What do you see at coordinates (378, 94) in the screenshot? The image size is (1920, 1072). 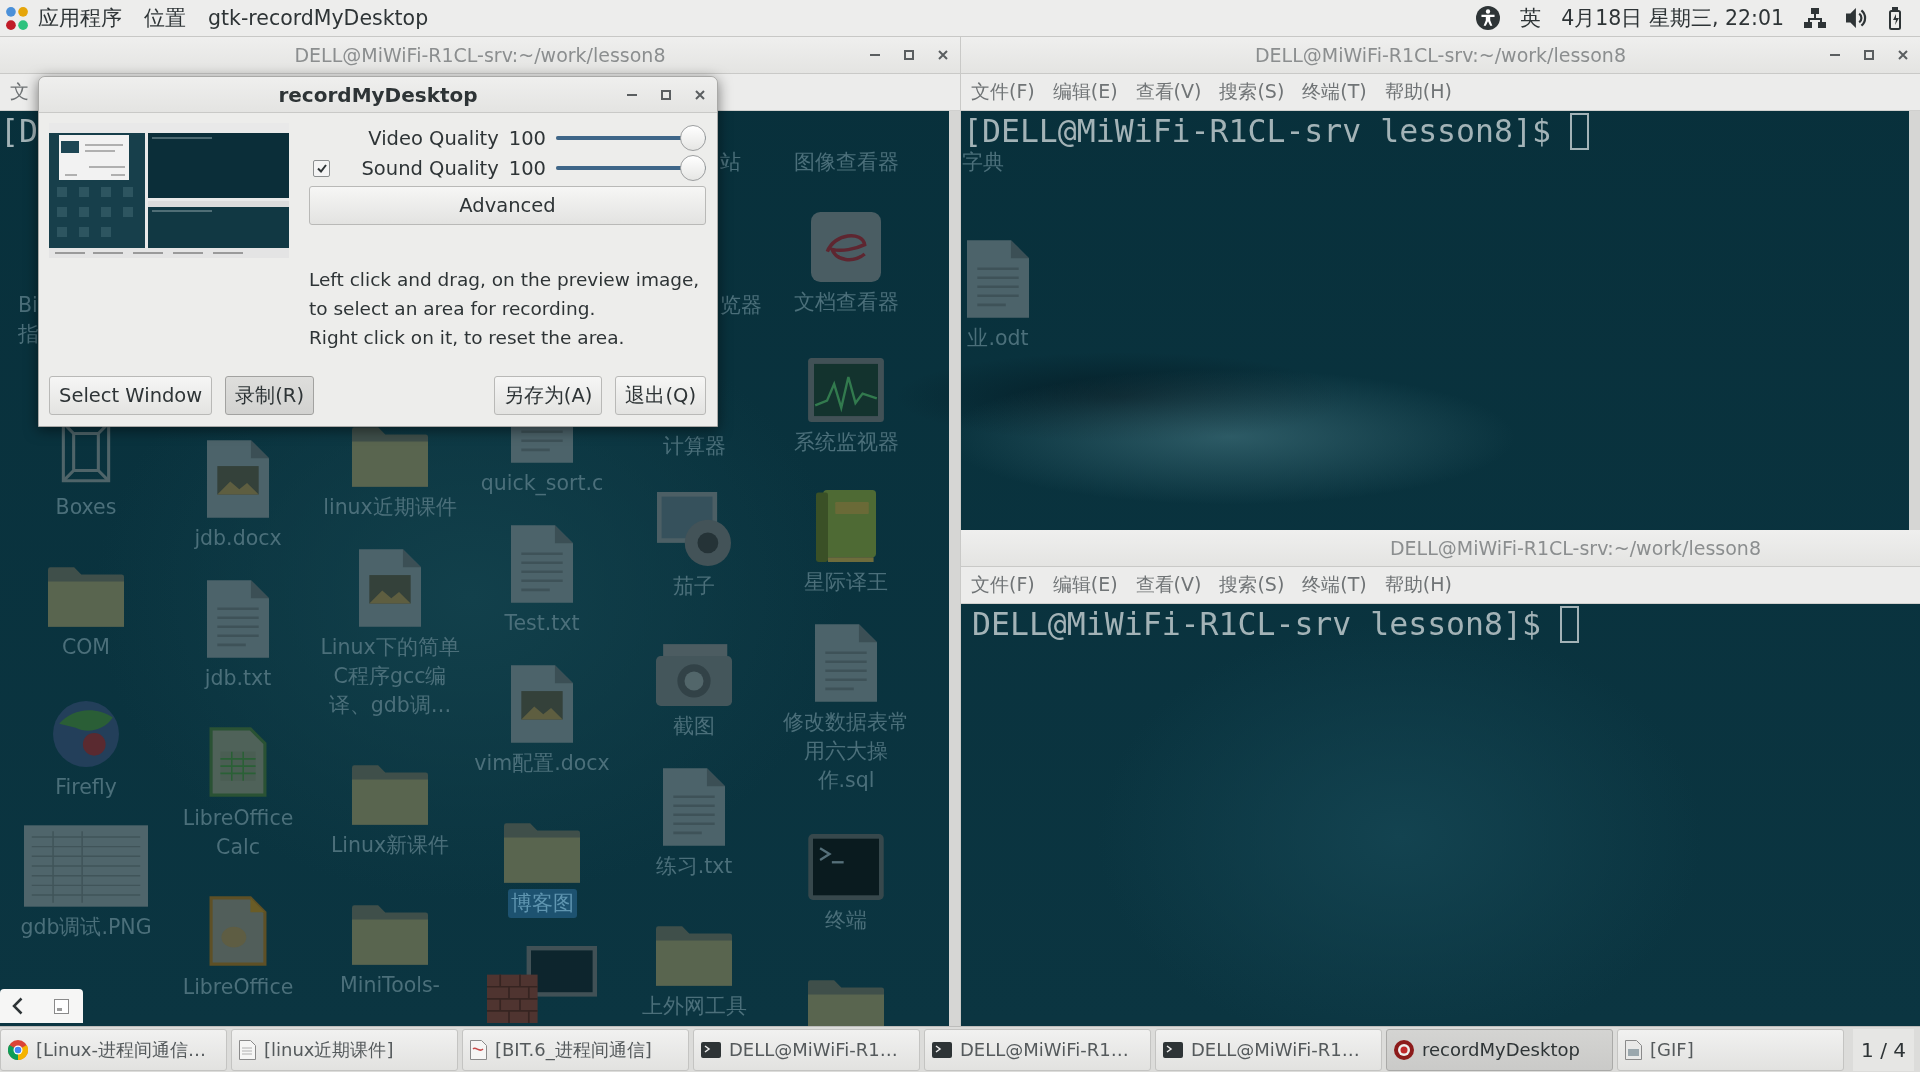 I see `window-title: recordMyDesktop` at bounding box center [378, 94].